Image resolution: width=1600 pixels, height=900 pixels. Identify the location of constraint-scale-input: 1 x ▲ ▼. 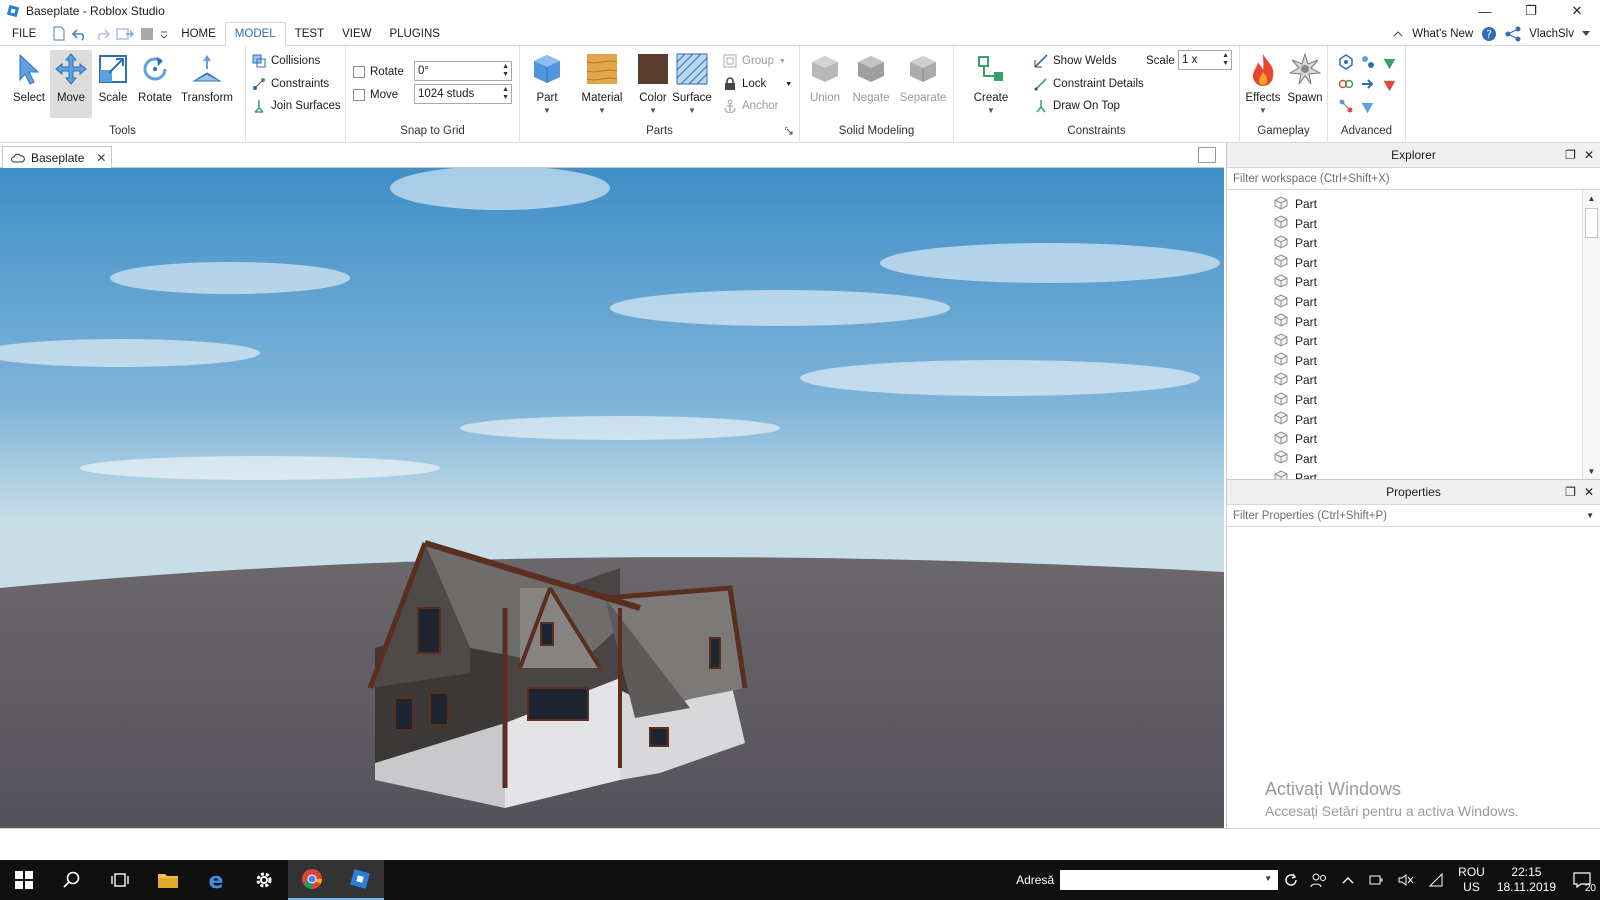
(1205, 60).